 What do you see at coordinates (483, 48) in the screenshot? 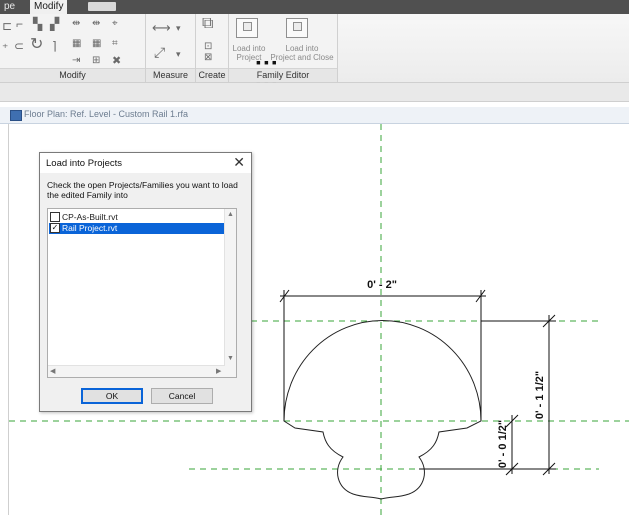
I see `ribbon-empty-area` at bounding box center [483, 48].